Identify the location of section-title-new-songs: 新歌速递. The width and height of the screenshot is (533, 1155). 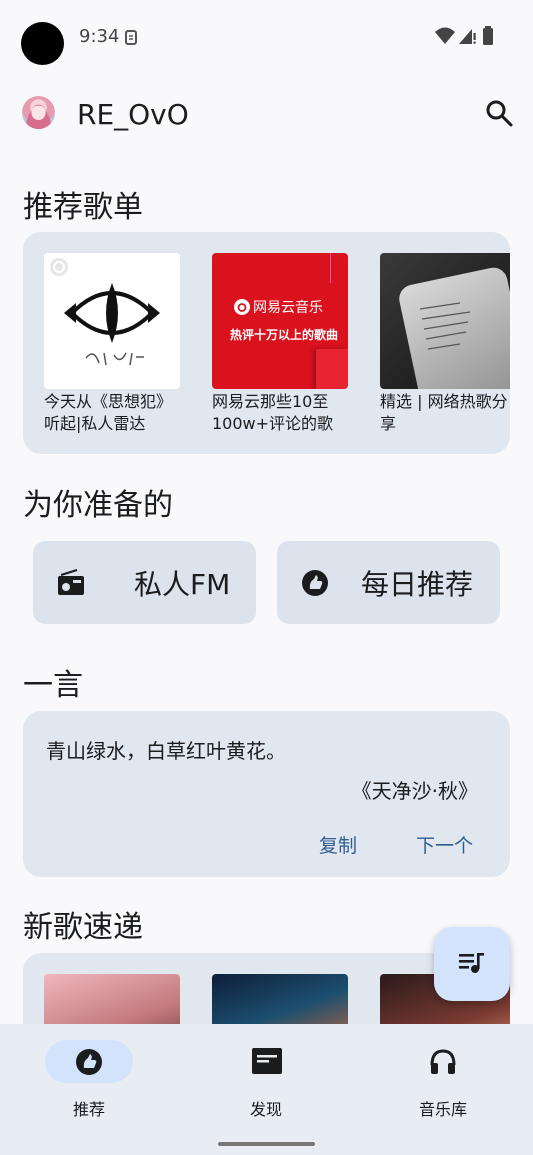
(83, 927).